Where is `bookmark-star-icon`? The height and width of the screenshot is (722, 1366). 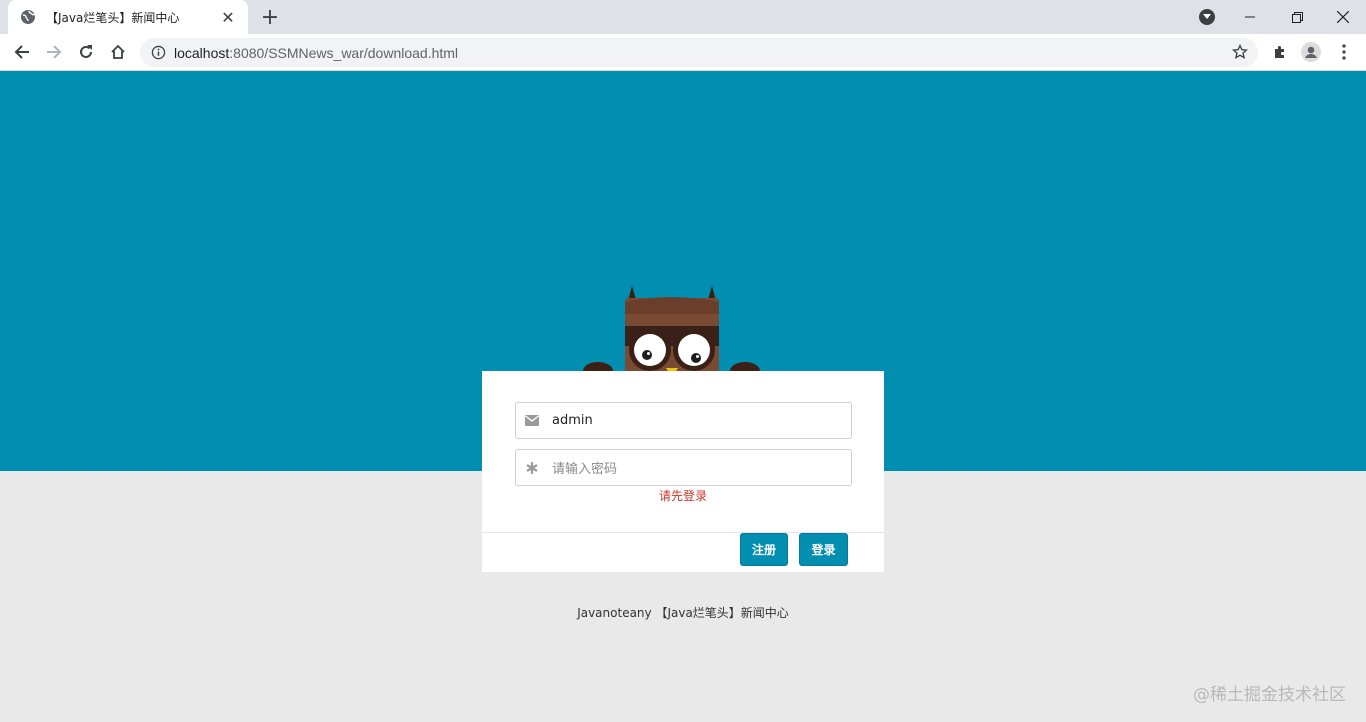 bookmark-star-icon is located at coordinates (1240, 51).